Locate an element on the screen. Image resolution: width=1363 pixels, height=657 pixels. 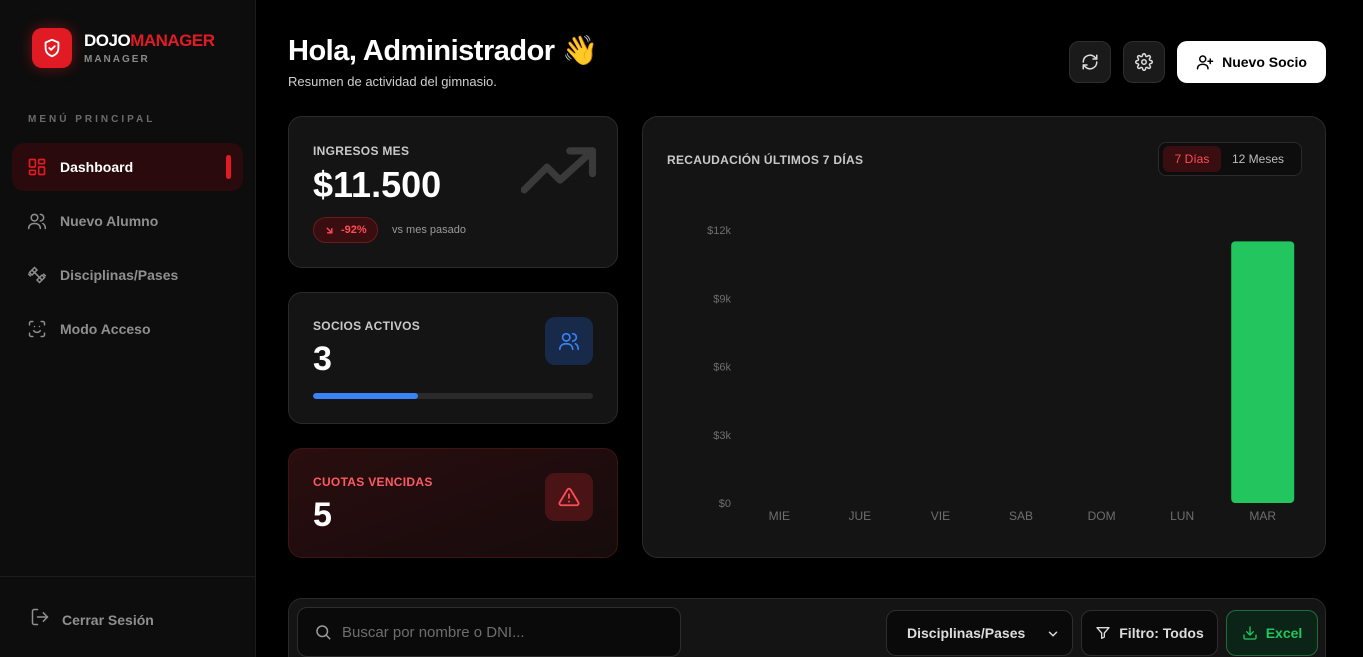
x-tick-label: LUN is located at coordinates (1182, 516).